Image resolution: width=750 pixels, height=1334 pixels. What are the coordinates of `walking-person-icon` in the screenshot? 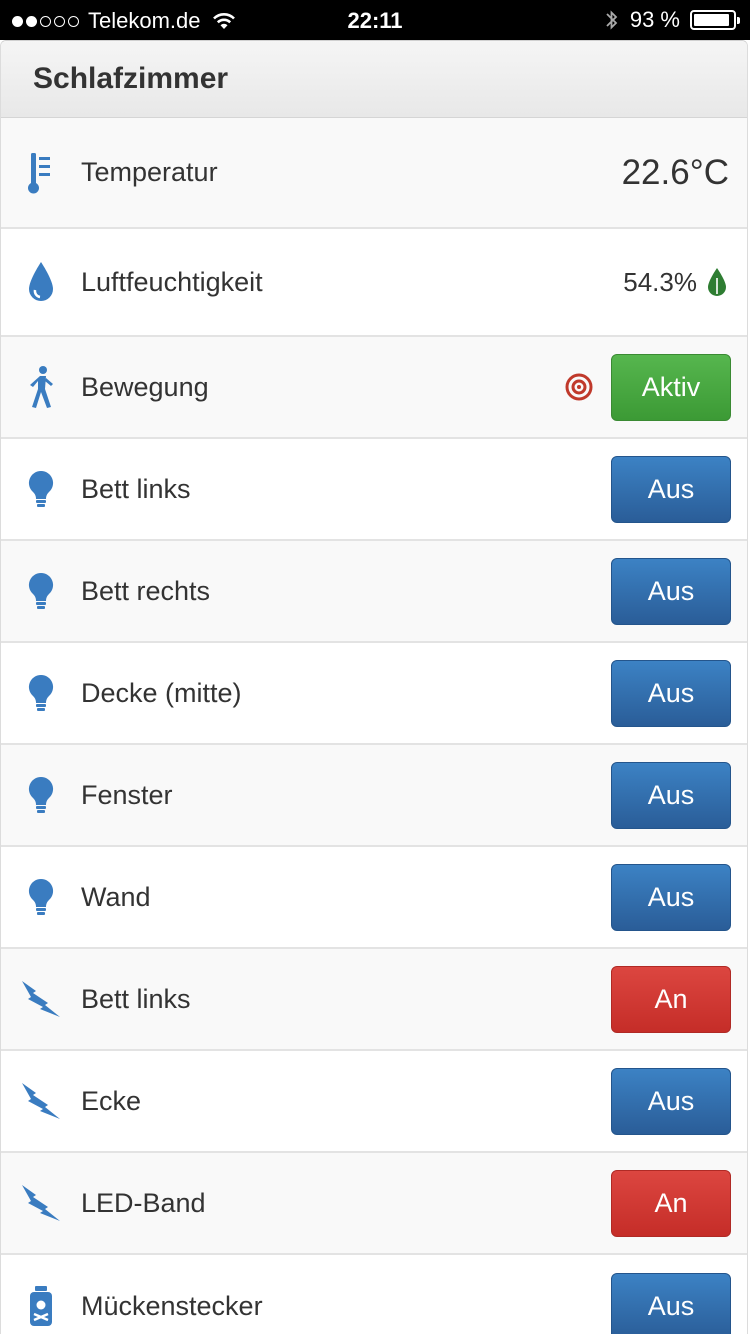 It's located at (41, 387).